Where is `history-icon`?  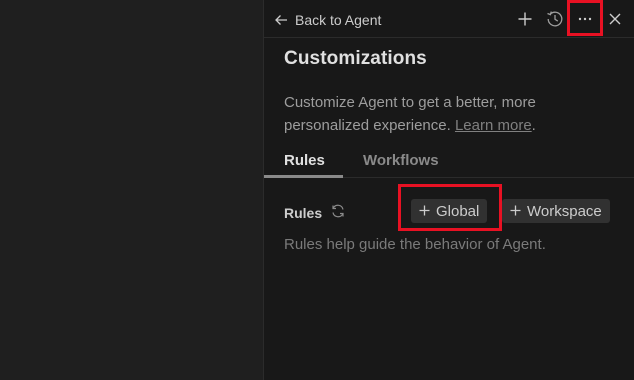 history-icon is located at coordinates (555, 19).